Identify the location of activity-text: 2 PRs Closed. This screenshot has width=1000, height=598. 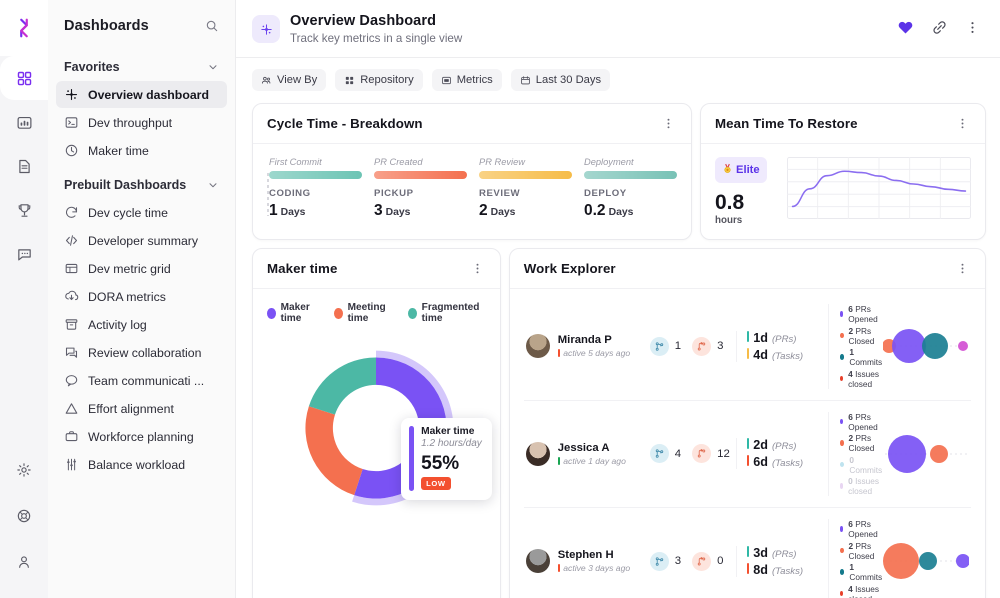
(866, 443).